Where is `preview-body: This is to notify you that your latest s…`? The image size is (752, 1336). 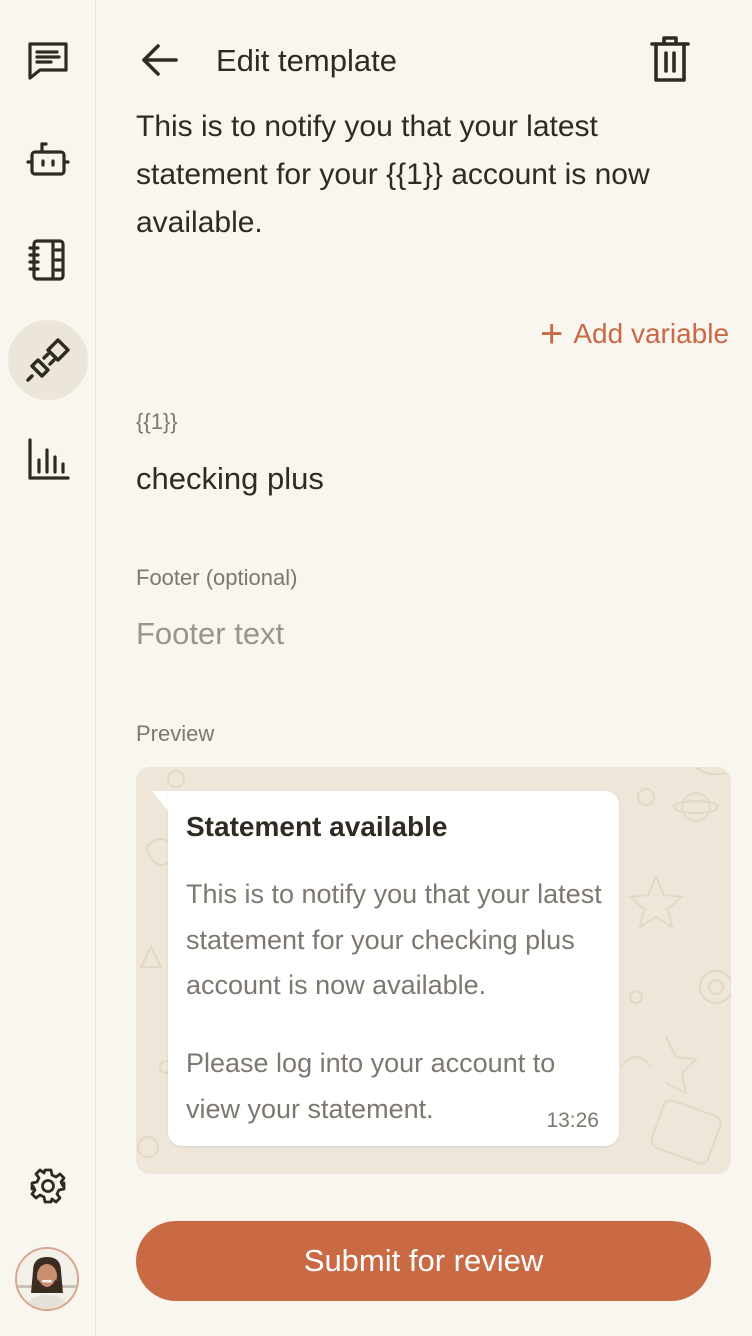 preview-body: This is to notify you that your latest s… is located at coordinates (394, 939).